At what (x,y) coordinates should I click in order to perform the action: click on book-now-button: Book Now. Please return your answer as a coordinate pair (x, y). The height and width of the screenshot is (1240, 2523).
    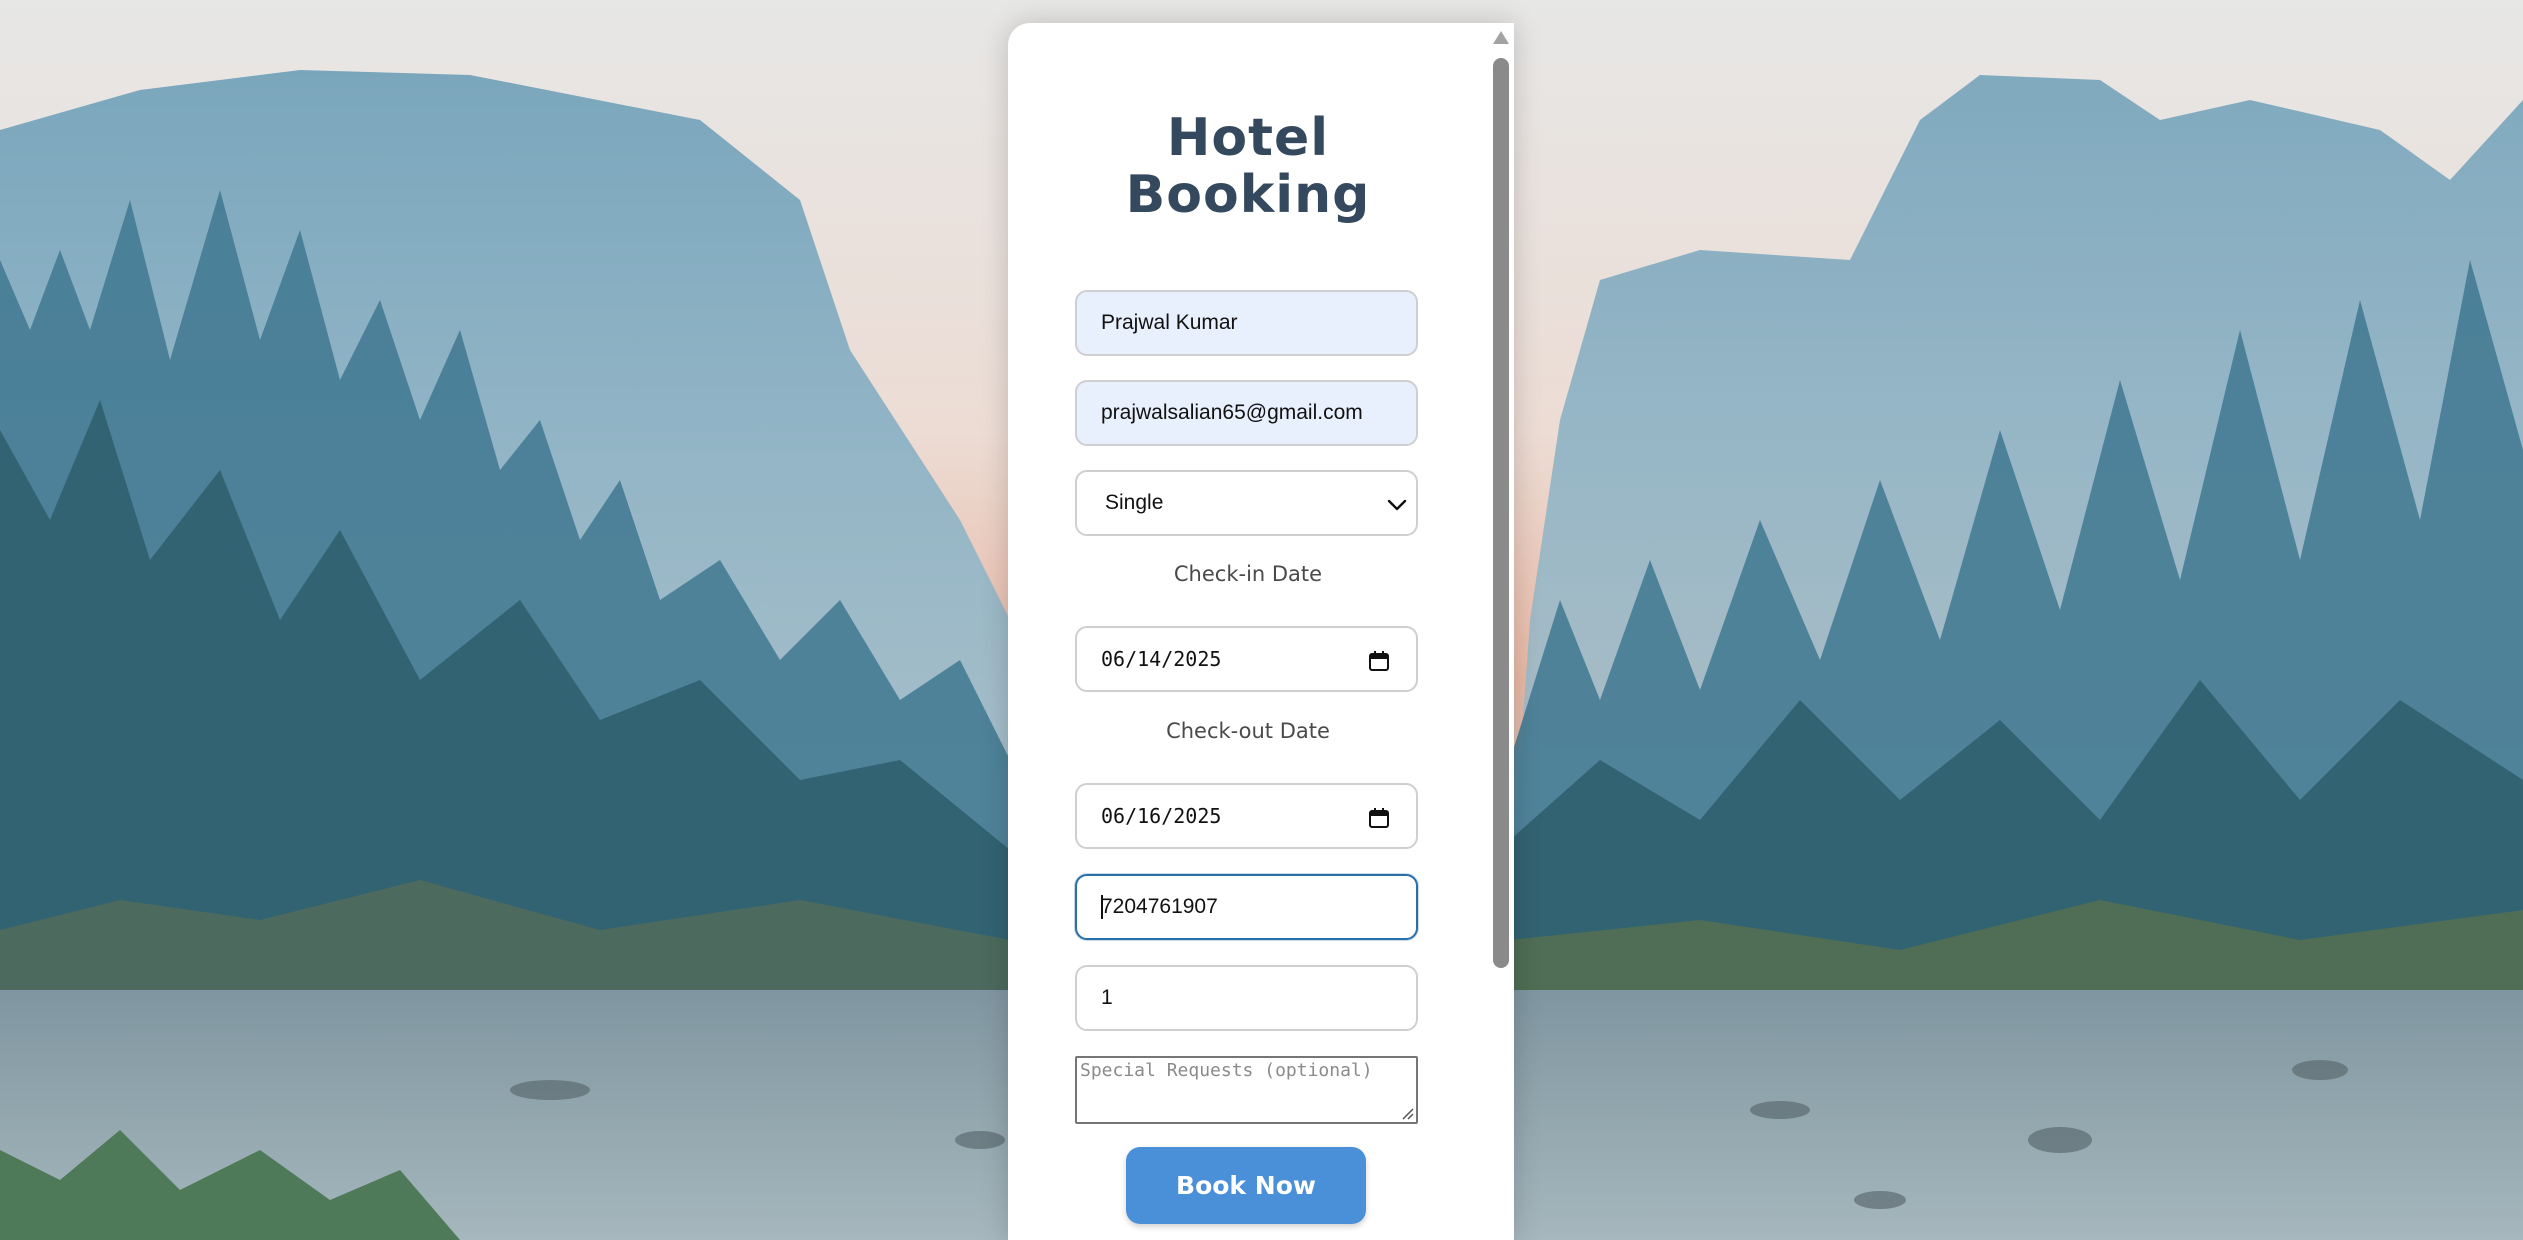
    Looking at the image, I should click on (1246, 1185).